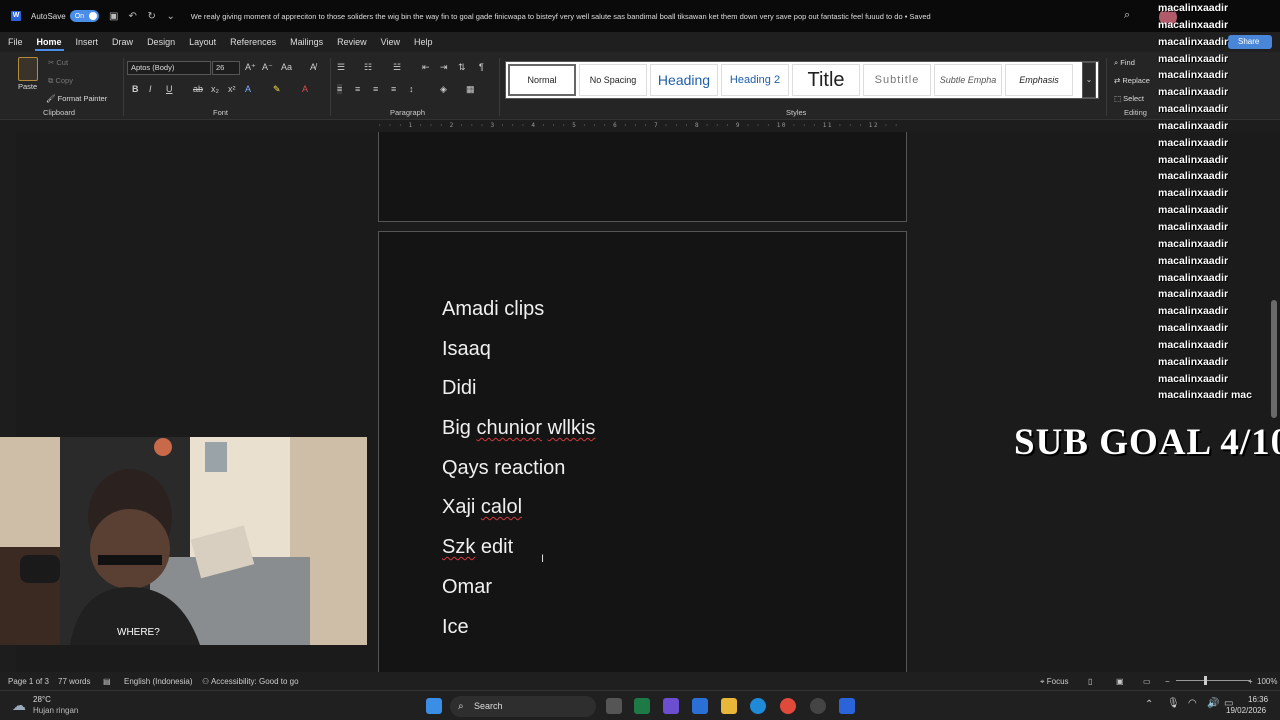 This screenshot has width=1280, height=720. Describe the element at coordinates (389, 42) in the screenshot. I see `tab-view: View` at that location.